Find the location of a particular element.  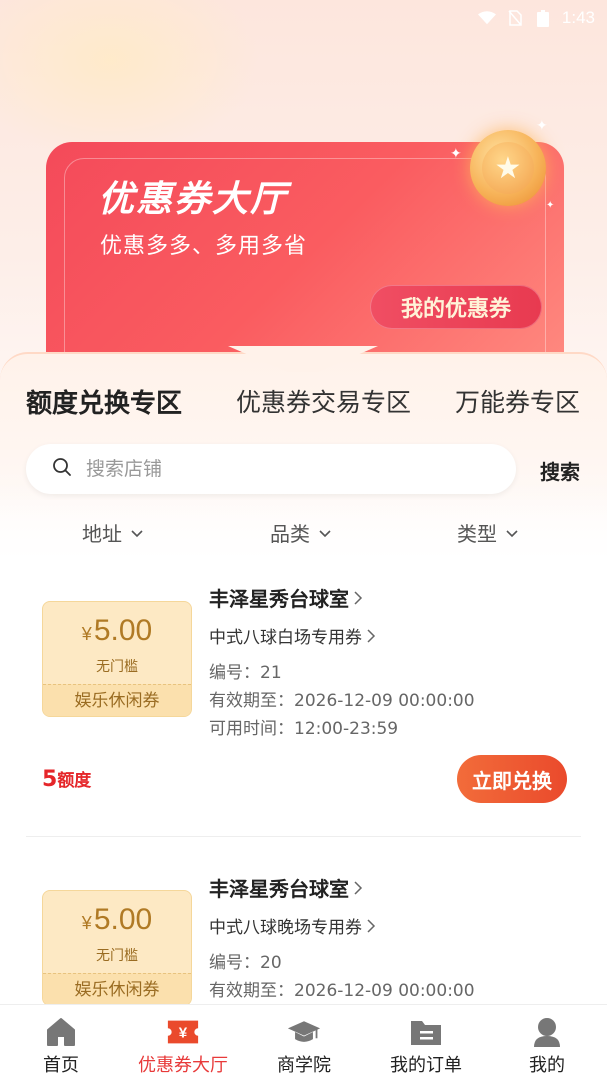

tab-credit-exchange: 额度兑换专区 is located at coordinates (104, 401).